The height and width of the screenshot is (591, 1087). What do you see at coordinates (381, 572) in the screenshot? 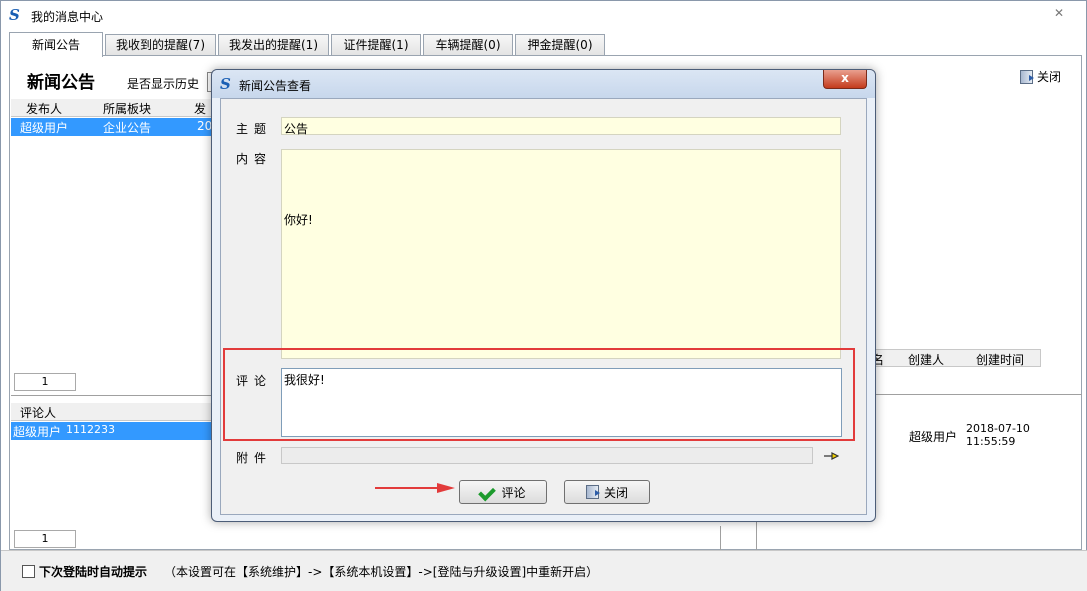
I see `auto-prompt-note: （本设置可在【系统维护】->【系统本机设置】->[登陆与升级设置]中重新开启）` at bounding box center [381, 572].